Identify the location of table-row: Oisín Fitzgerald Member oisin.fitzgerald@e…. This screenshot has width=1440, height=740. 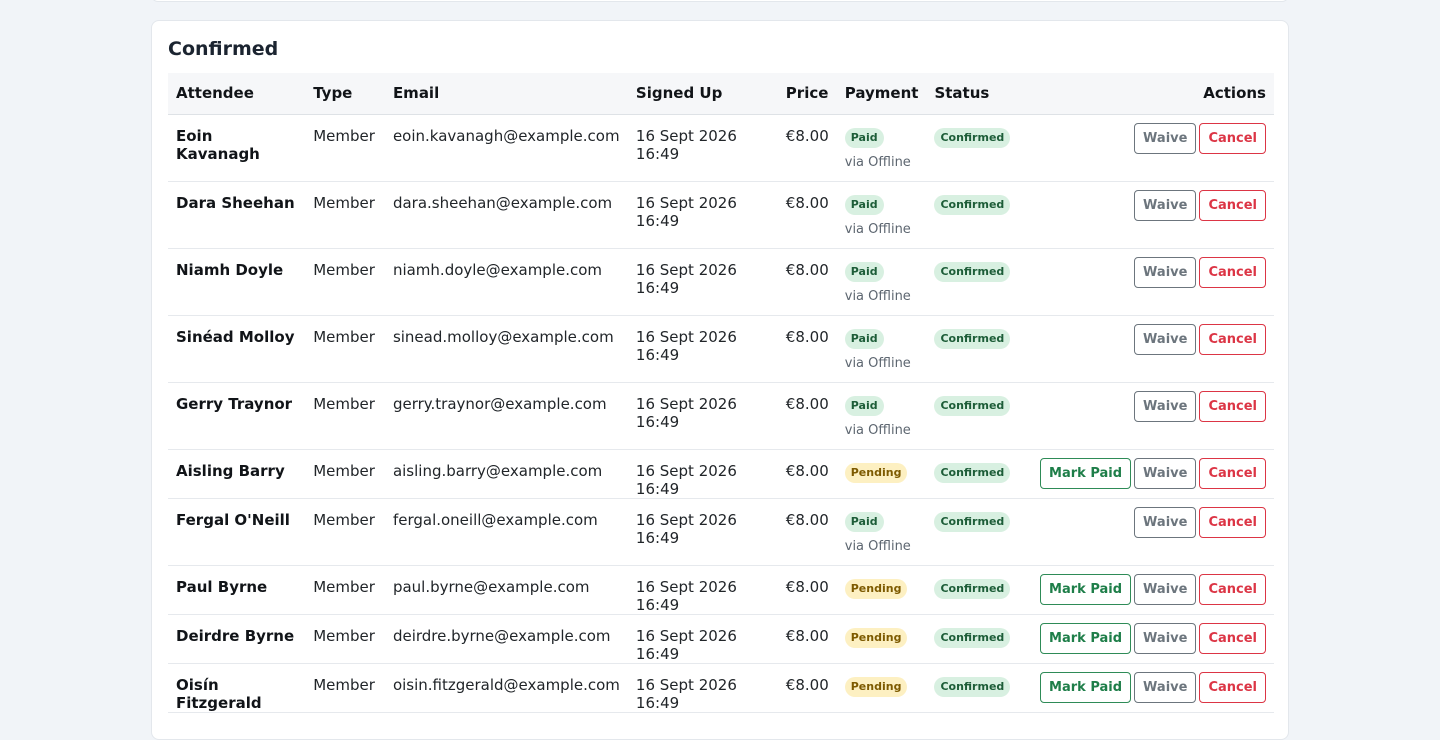
(721, 688).